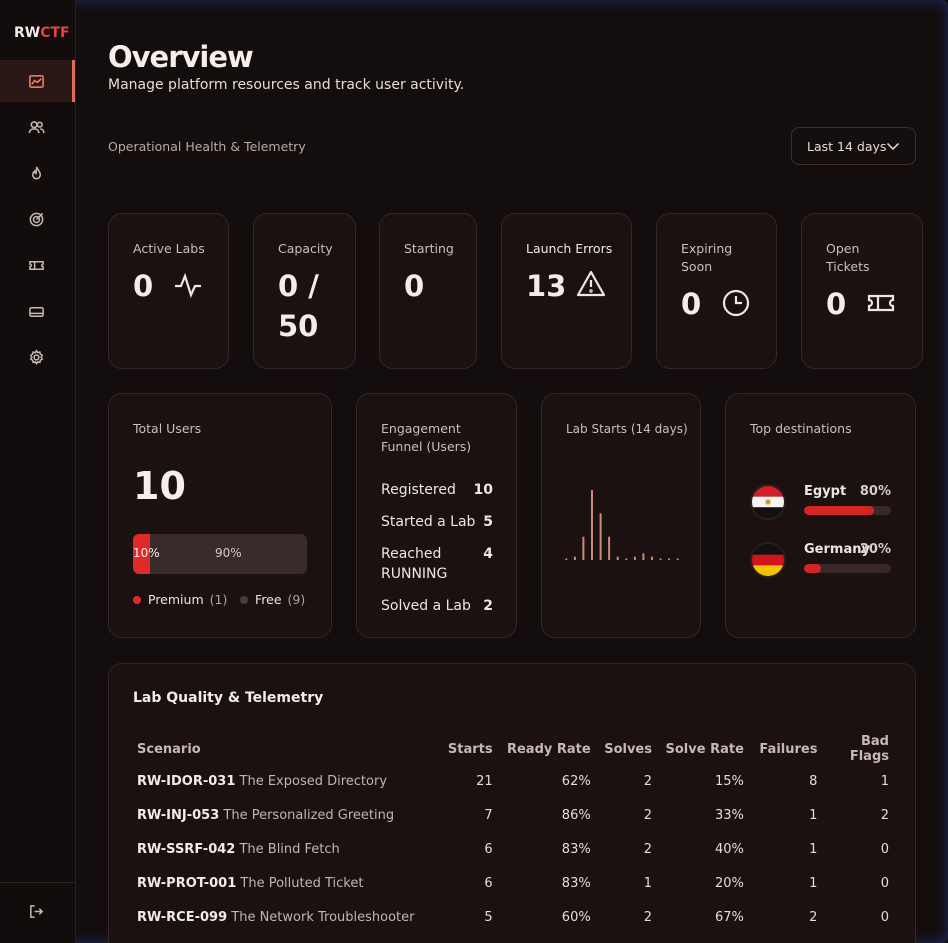  I want to click on nav-users, so click(37, 127).